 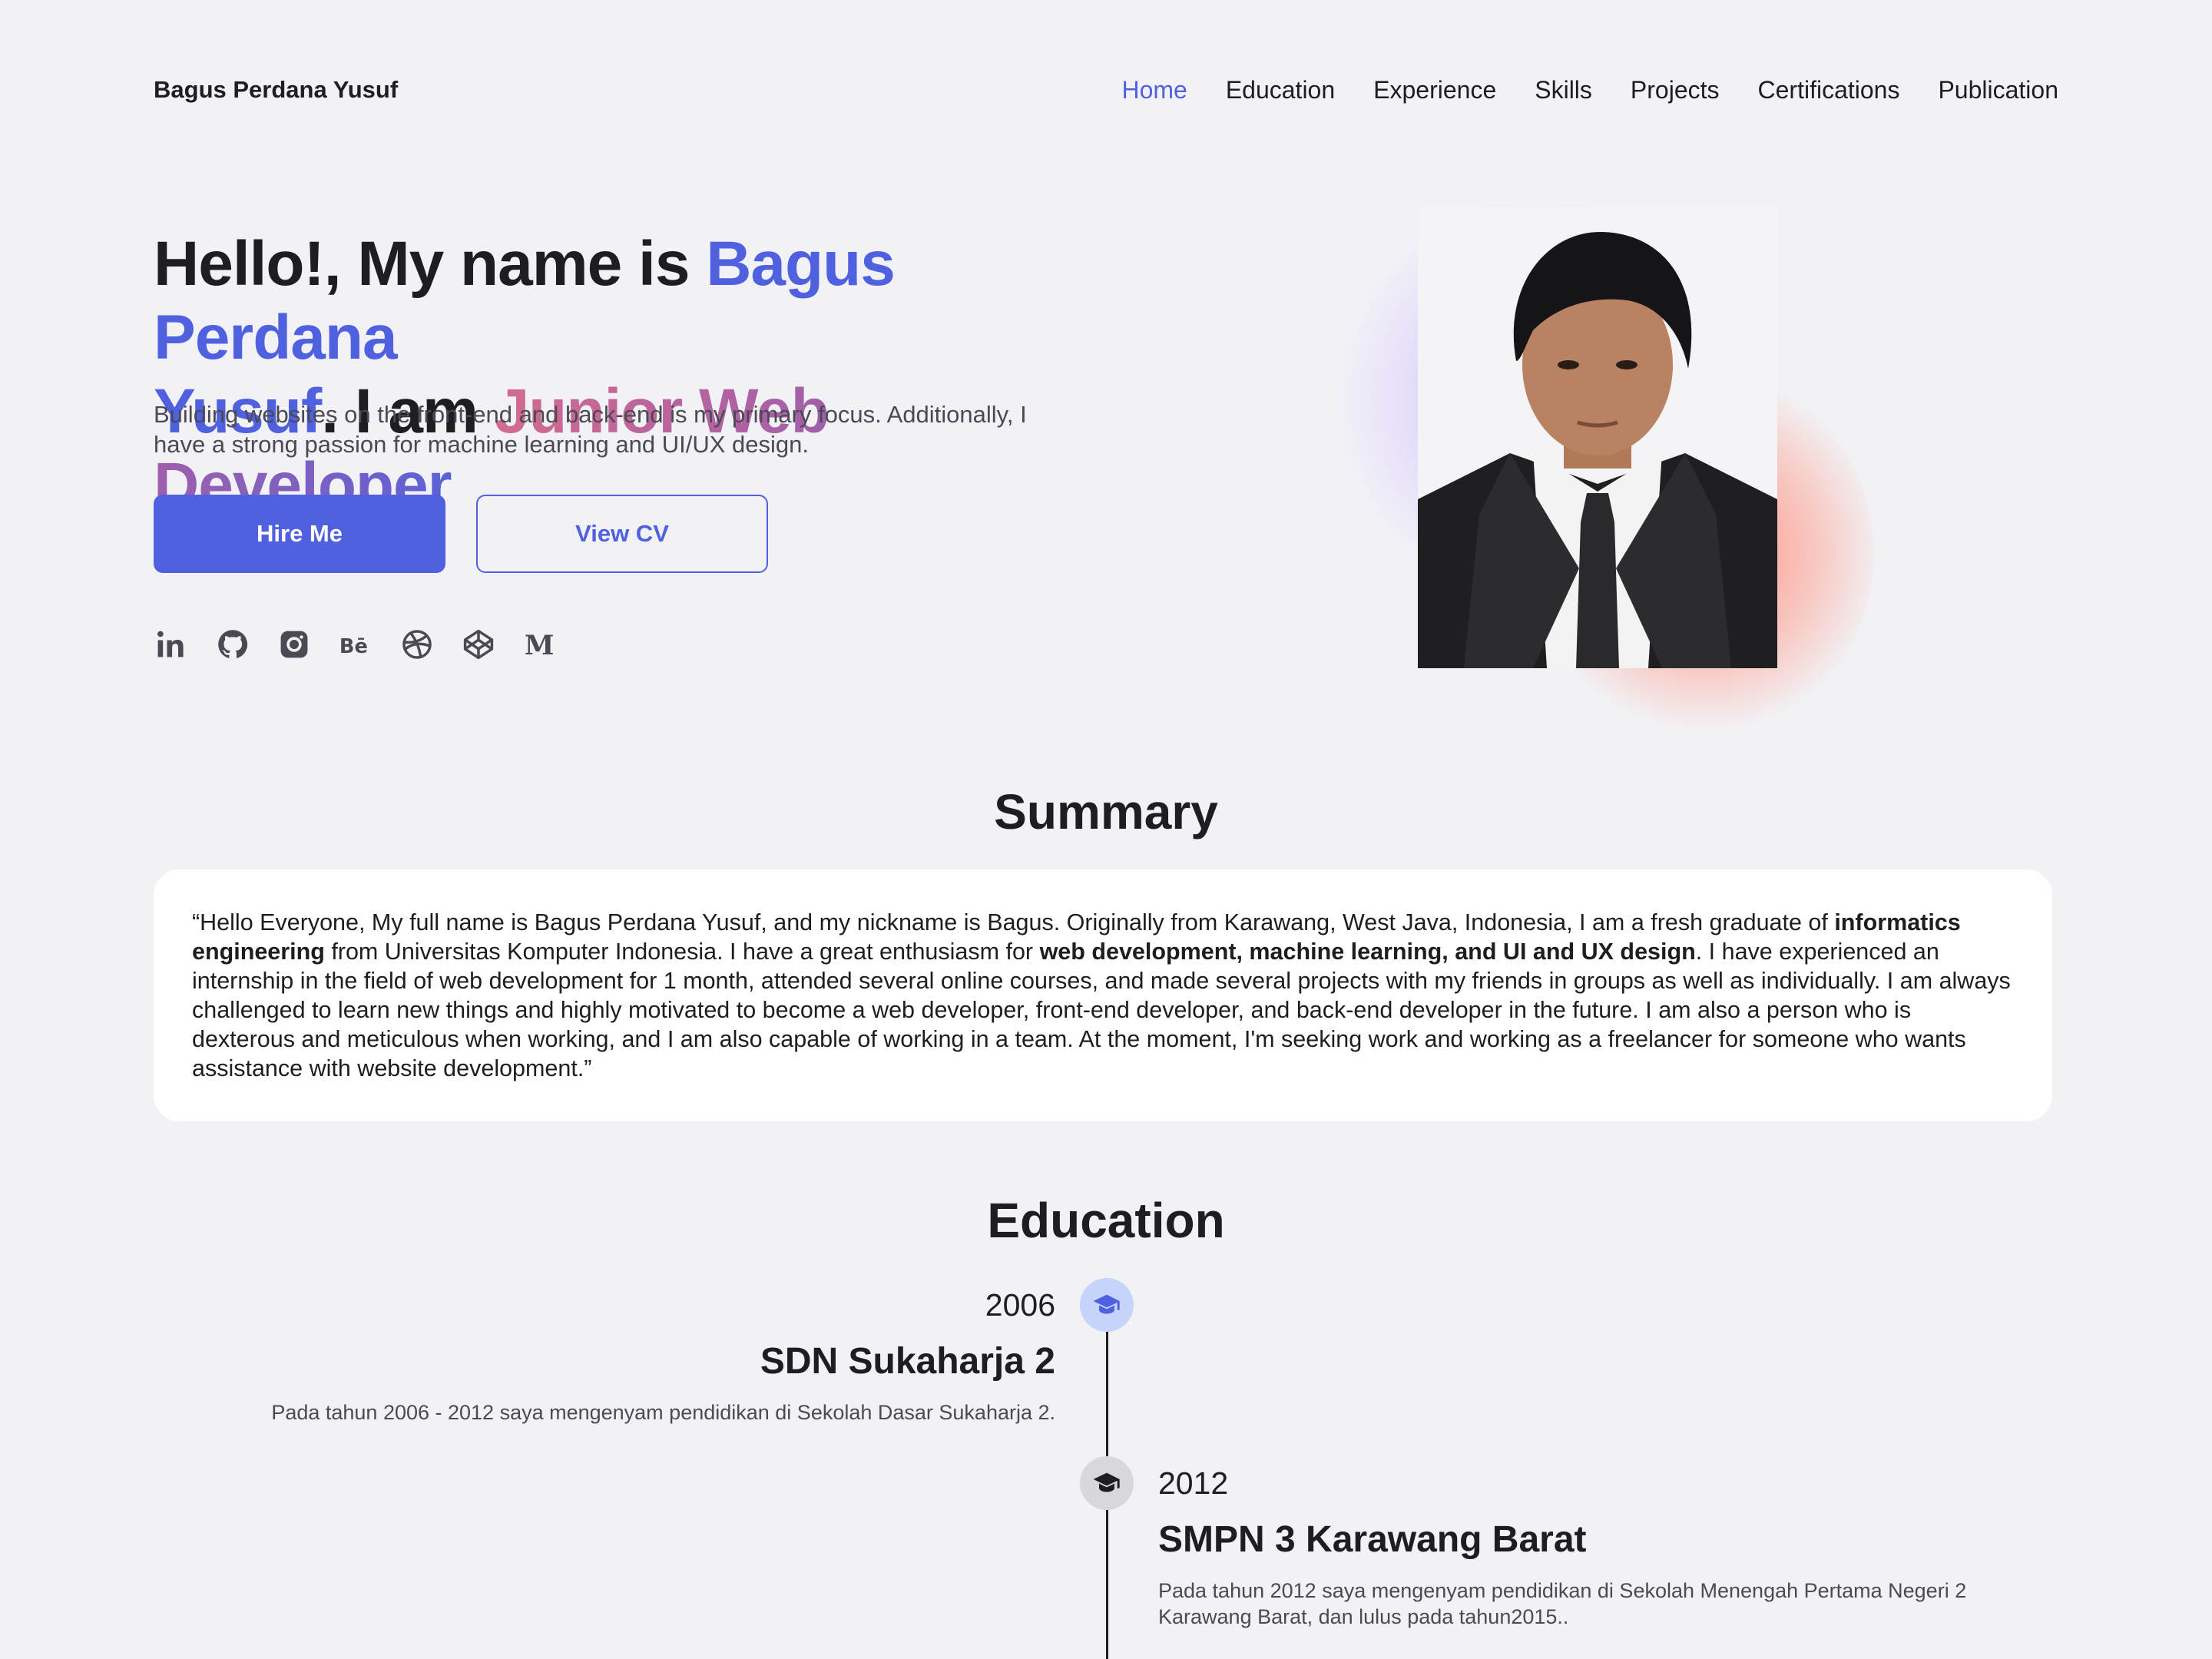 I want to click on social-links: Bē M, so click(x=356, y=644).